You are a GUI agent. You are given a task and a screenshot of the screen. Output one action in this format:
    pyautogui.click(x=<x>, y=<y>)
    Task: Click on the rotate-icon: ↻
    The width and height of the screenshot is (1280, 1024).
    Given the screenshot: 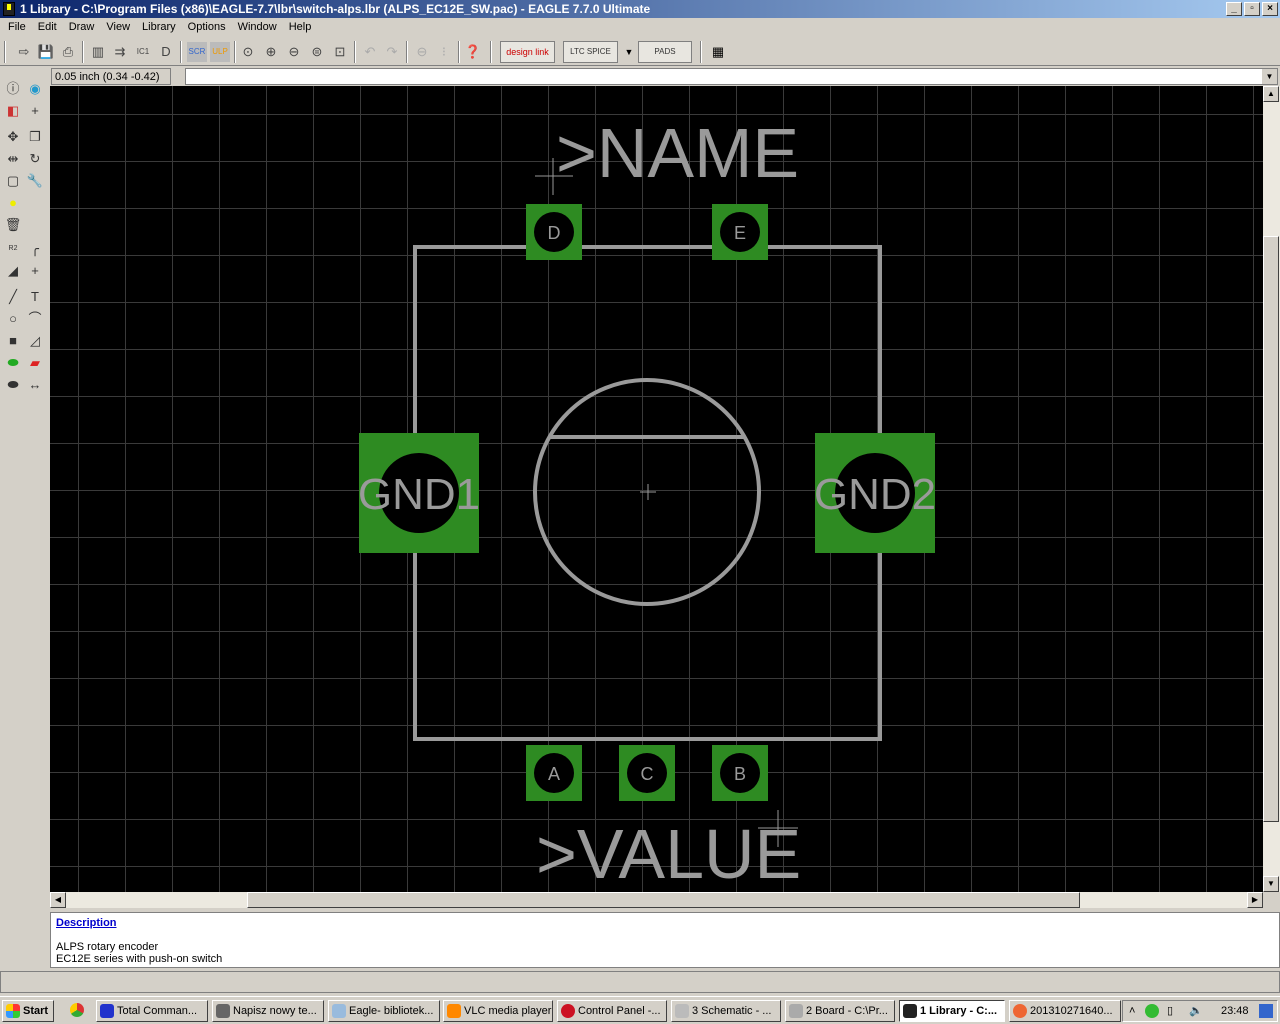 What is the action you would take?
    pyautogui.click(x=35, y=159)
    